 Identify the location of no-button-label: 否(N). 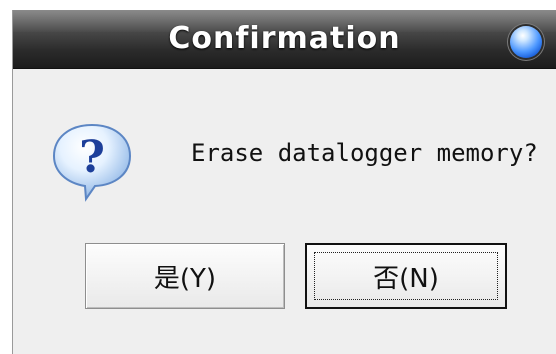
(406, 278).